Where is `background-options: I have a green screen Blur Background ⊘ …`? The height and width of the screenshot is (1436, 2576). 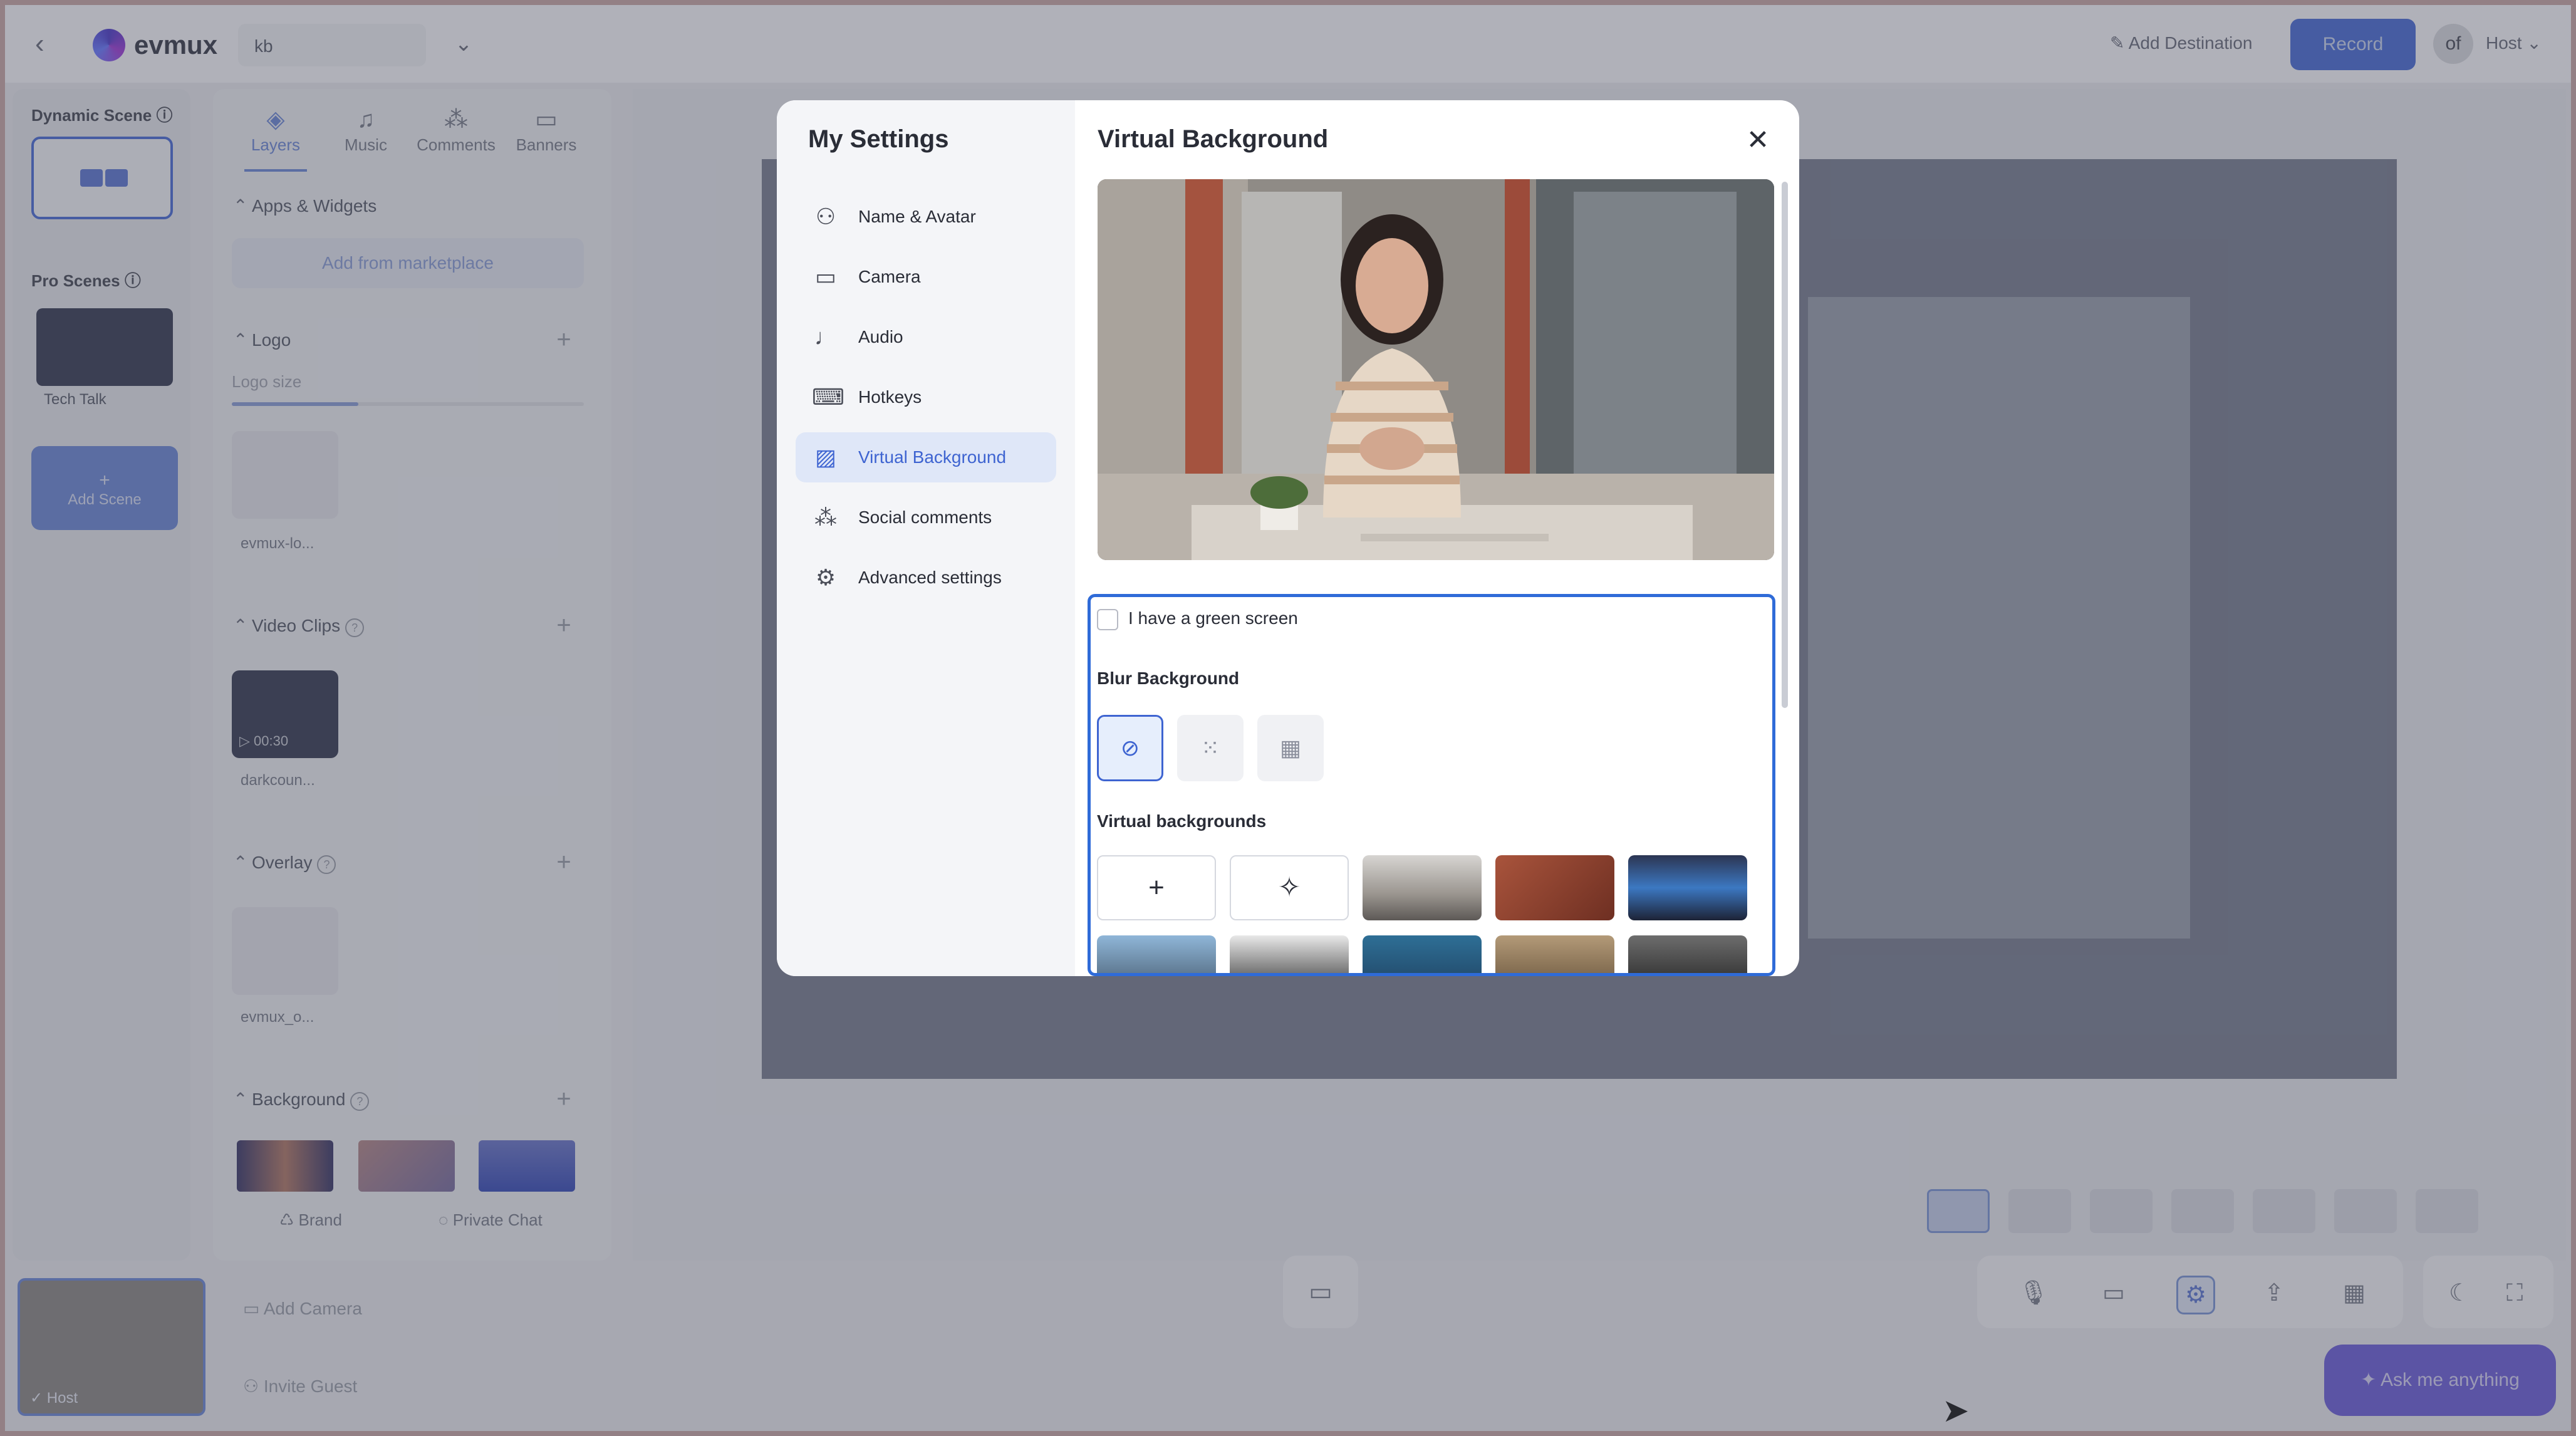 background-options: I have a green screen Blur Background ⊘ … is located at coordinates (1431, 785).